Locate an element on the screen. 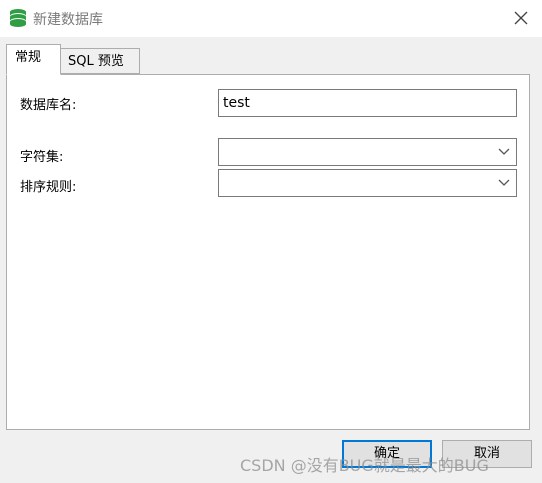 The width and height of the screenshot is (542, 483). close-icon is located at coordinates (521, 18).